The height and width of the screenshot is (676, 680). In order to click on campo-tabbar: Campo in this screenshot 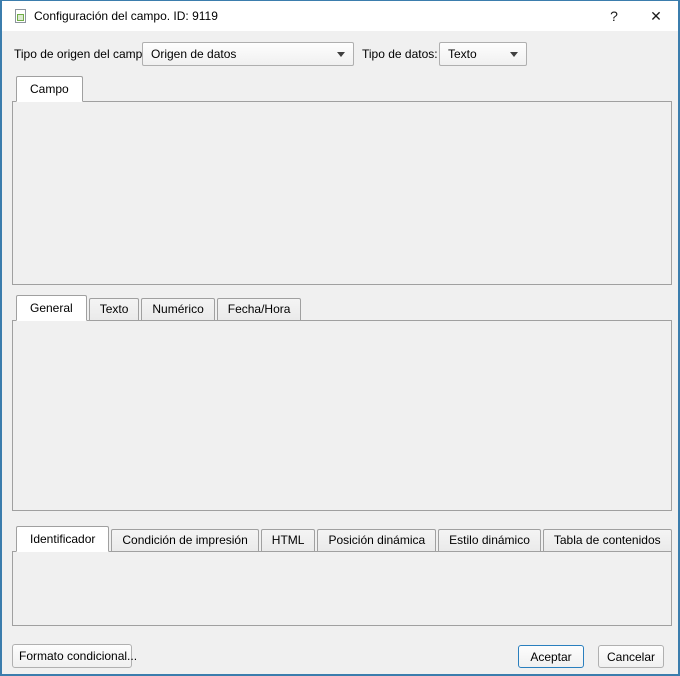, I will do `click(50, 89)`.